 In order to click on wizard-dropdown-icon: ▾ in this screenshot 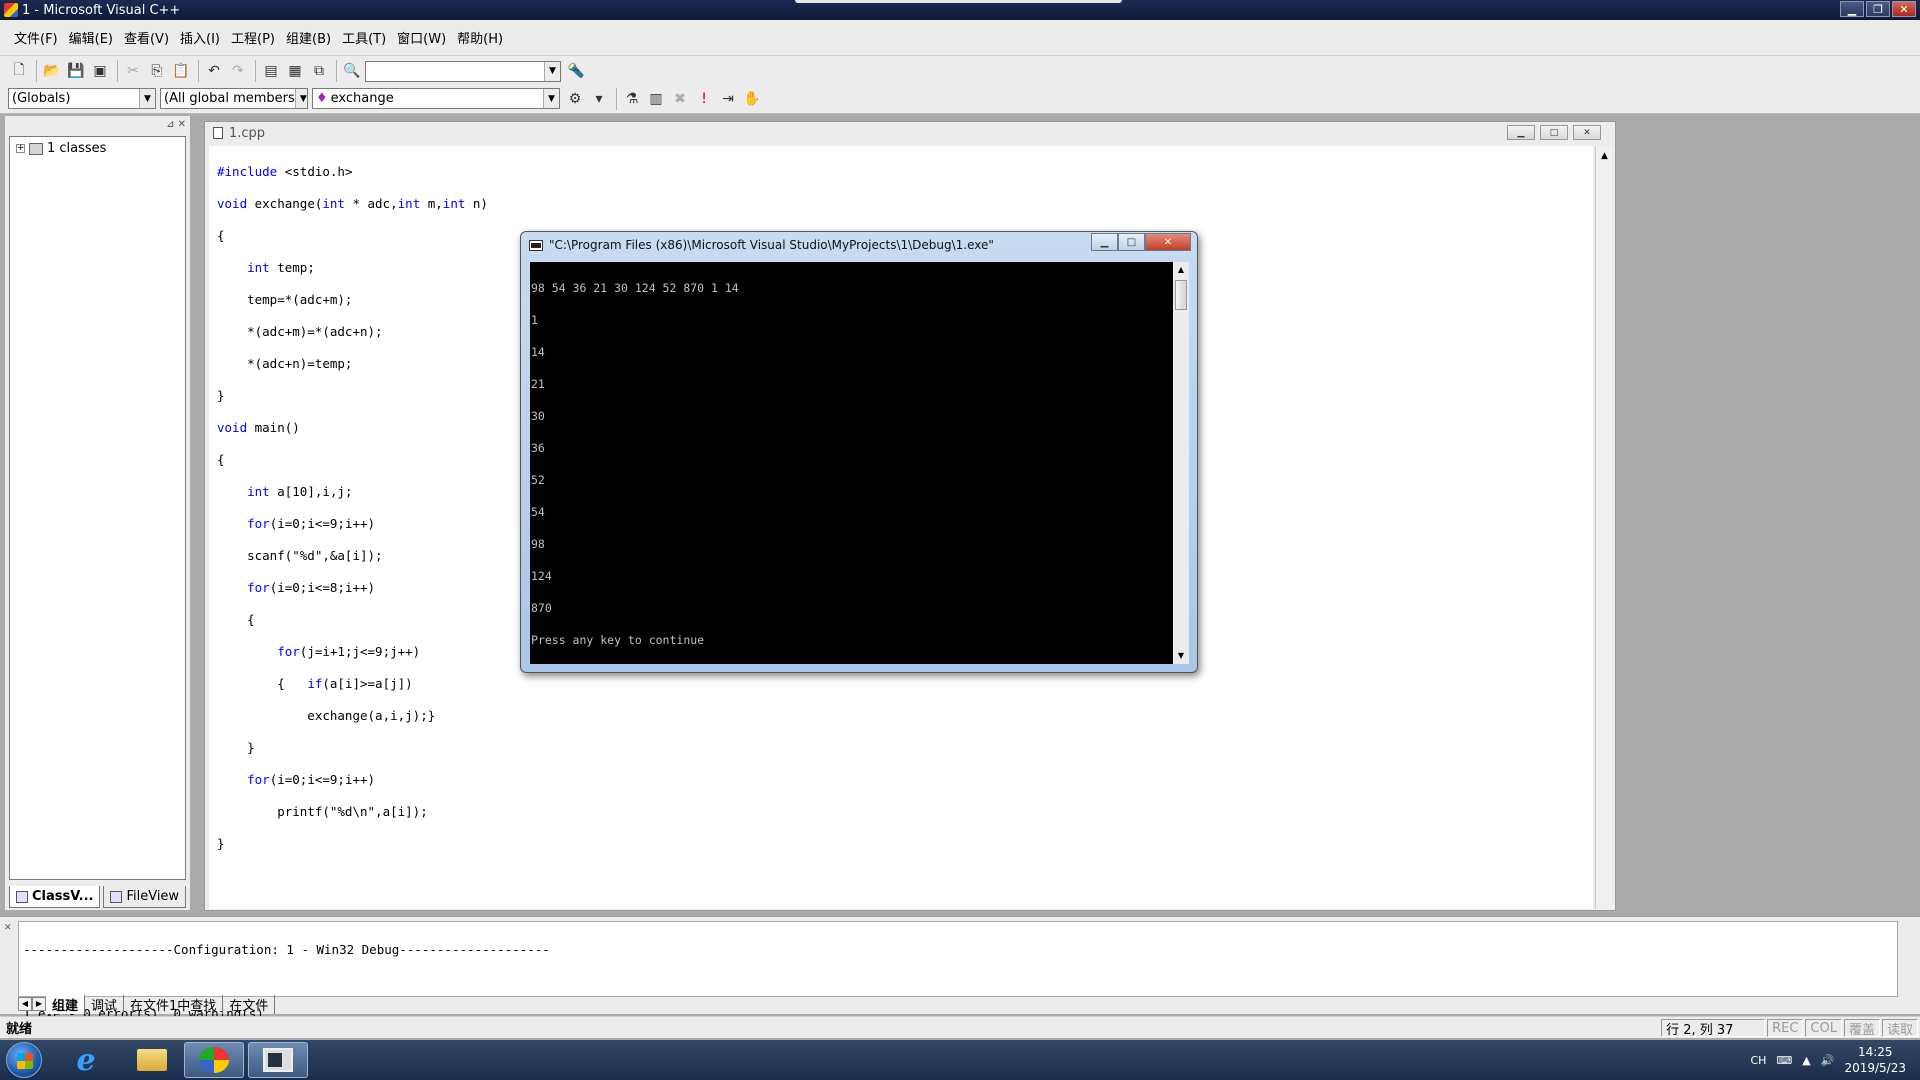, I will do `click(599, 99)`.